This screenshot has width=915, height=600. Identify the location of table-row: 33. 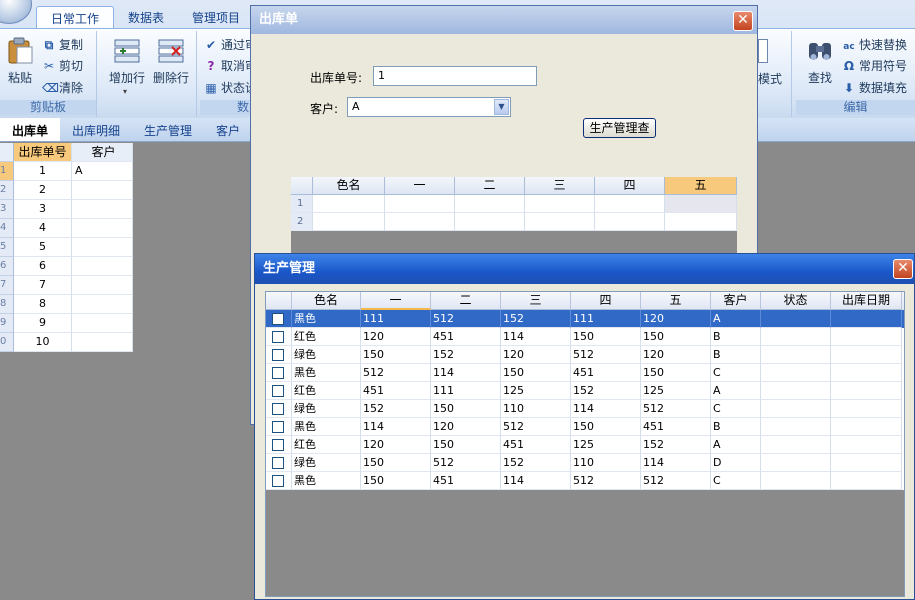
(66, 209).